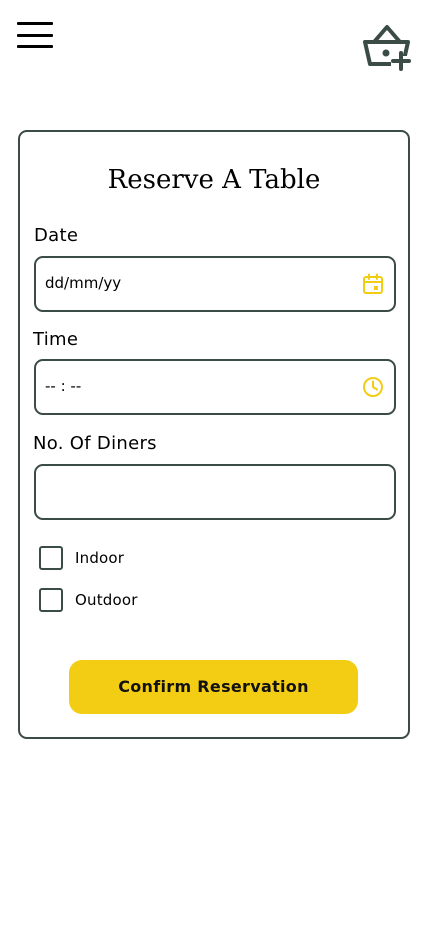 The height and width of the screenshot is (926, 428). Describe the element at coordinates (35, 46) in the screenshot. I see `menu-bar-bottom` at that location.